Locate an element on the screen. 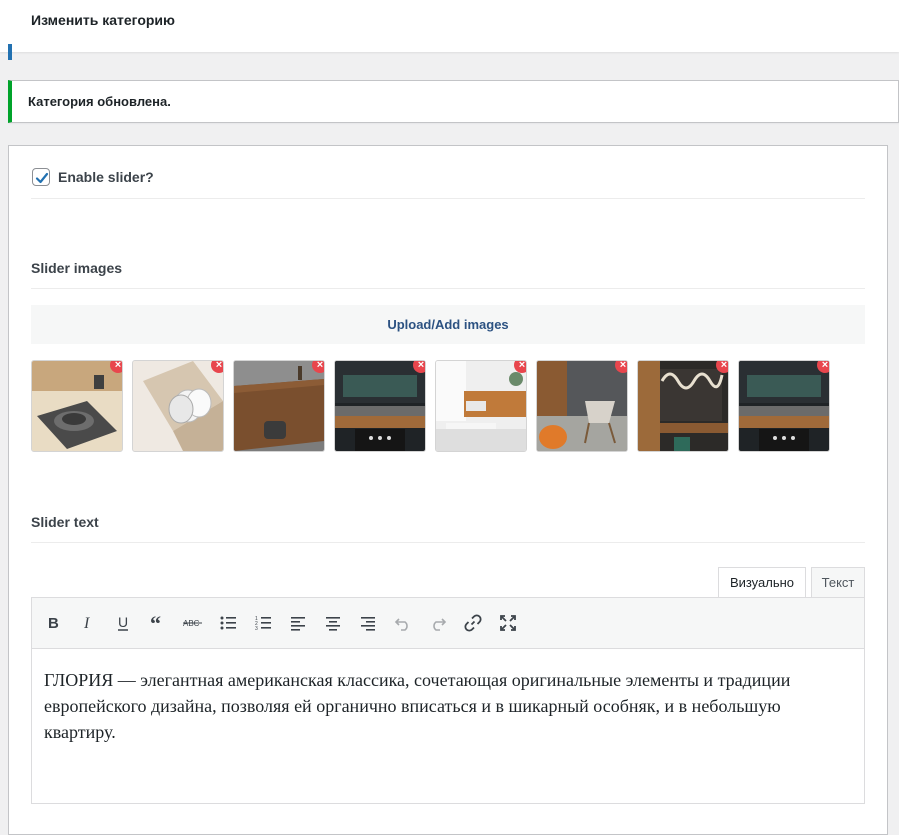 The width and height of the screenshot is (899, 835). checkmark-icon is located at coordinates (42, 178).